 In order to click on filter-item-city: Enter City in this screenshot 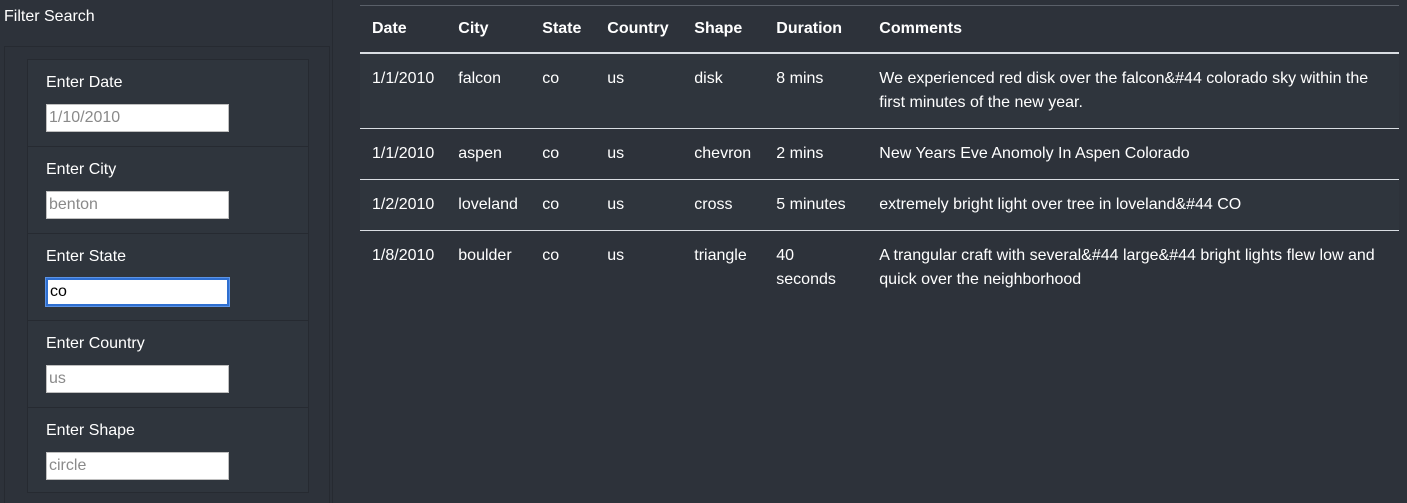, I will do `click(168, 190)`.